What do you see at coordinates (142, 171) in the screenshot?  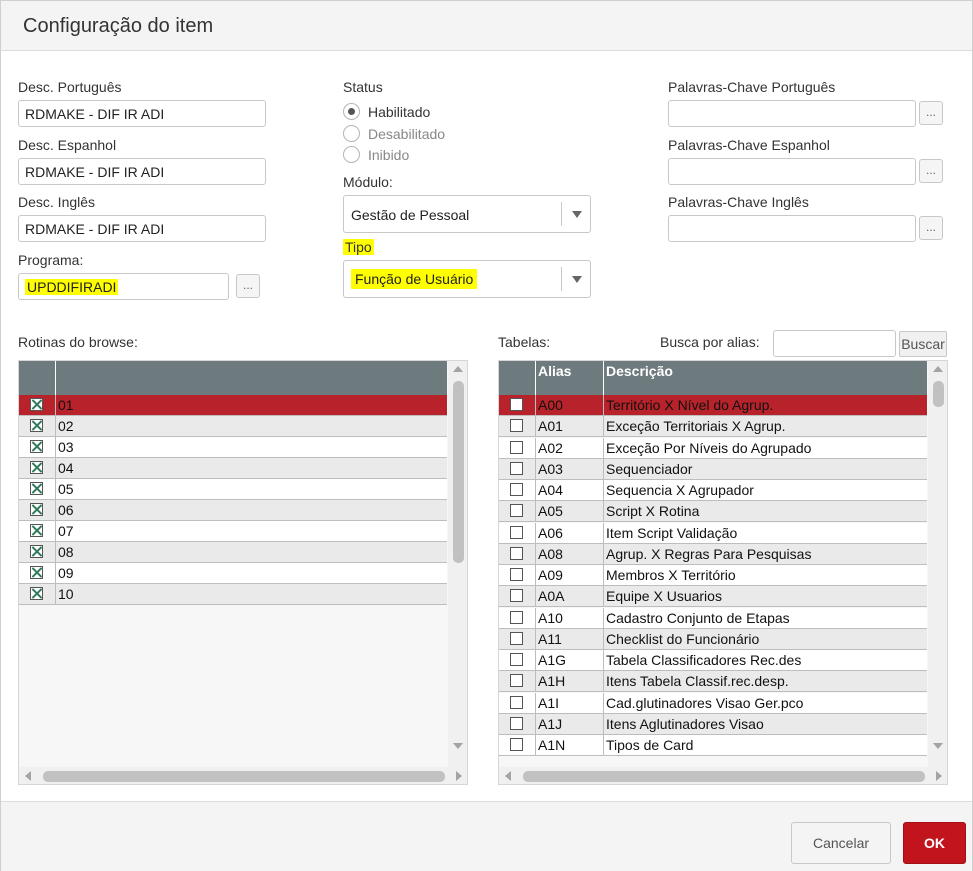 I see `desc-es-input: RDMAKE - DIF IR ADI` at bounding box center [142, 171].